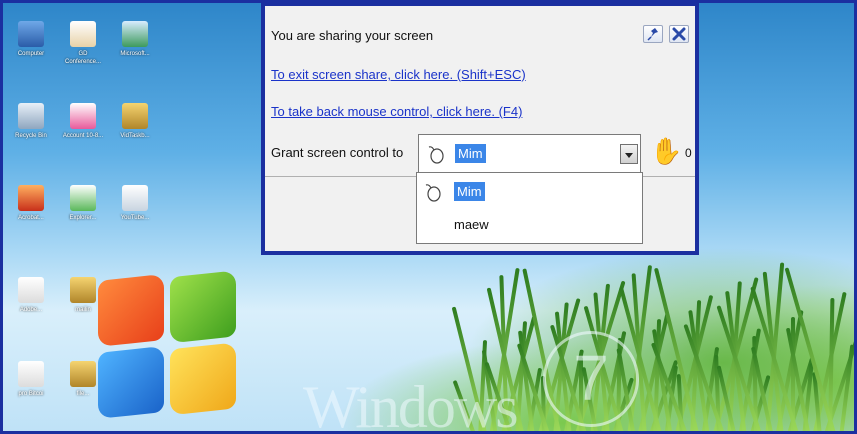 The height and width of the screenshot is (434, 857). Describe the element at coordinates (591, 379) in the screenshot. I see `wallpaper-number: 7` at that location.